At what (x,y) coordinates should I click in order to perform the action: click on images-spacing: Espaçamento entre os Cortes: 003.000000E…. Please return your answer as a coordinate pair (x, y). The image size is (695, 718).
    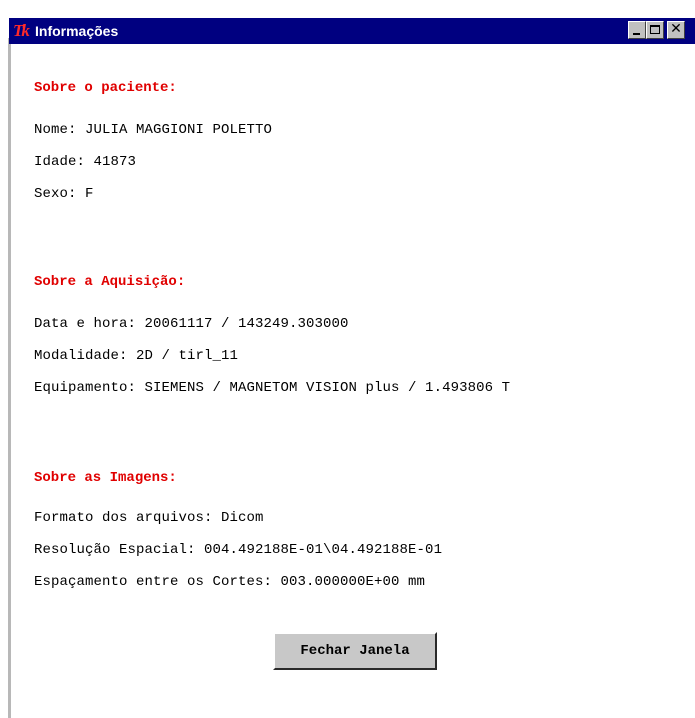
    Looking at the image, I should click on (230, 582).